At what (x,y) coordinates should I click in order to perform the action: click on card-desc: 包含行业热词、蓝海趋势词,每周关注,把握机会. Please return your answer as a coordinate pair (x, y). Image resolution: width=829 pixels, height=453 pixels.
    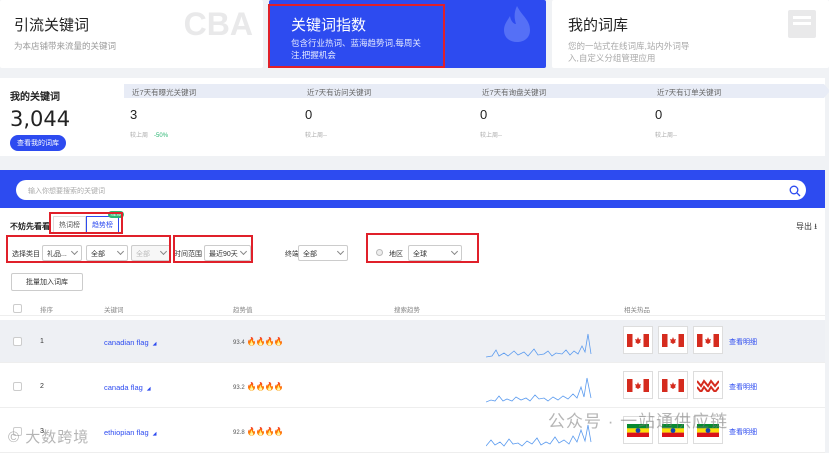
    Looking at the image, I should click on (356, 49).